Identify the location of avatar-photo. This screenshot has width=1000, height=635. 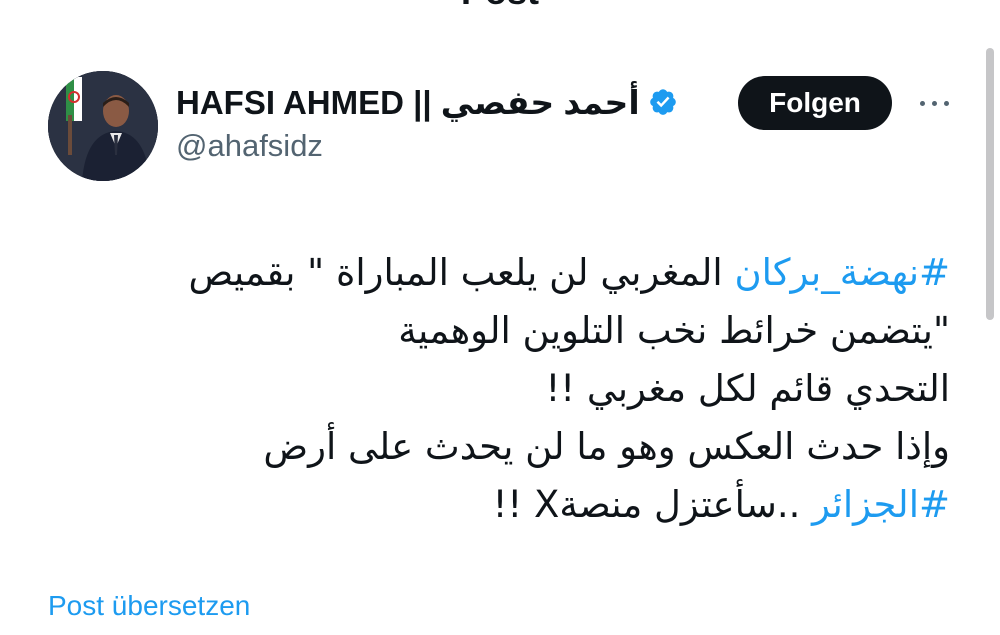
(103, 126).